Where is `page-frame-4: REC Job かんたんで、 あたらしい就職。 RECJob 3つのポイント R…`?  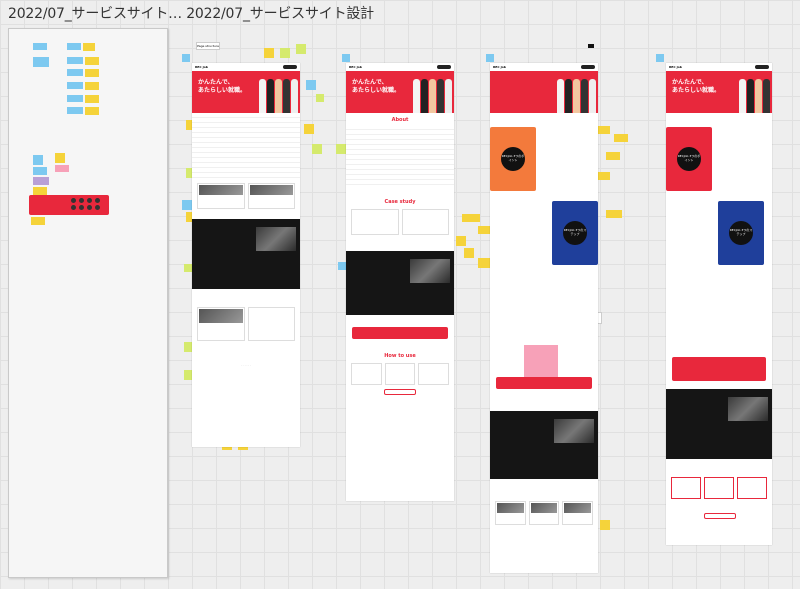 page-frame-4: REC Job かんたんで、 あたらしい就職。 RECJob 3つのポイント R… is located at coordinates (719, 304).